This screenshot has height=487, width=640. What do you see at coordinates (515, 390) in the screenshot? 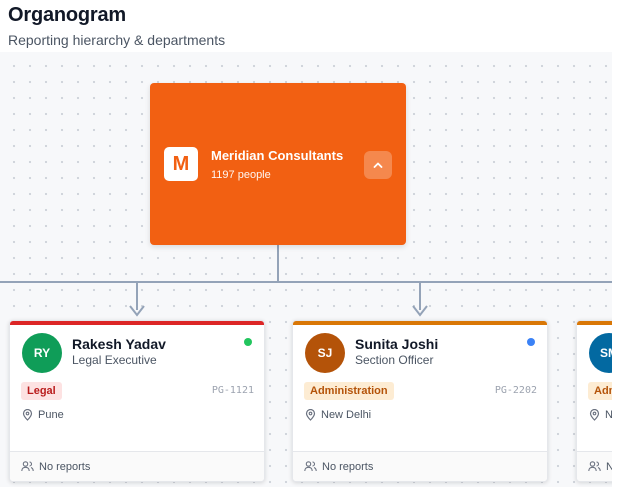
I see `employee-id: PG-2202` at bounding box center [515, 390].